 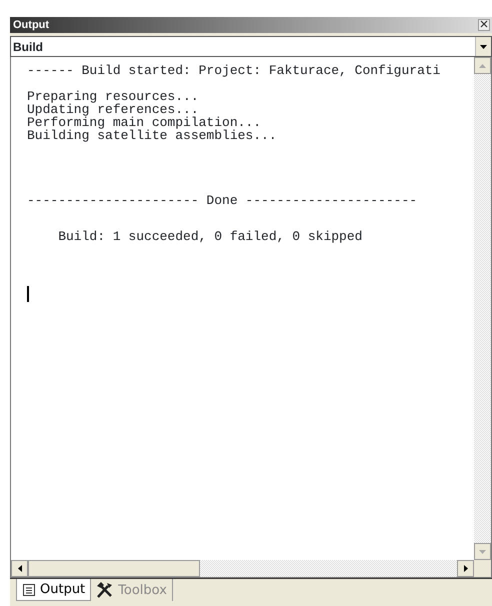 What do you see at coordinates (482, 552) in the screenshot?
I see `down-arrow-icon` at bounding box center [482, 552].